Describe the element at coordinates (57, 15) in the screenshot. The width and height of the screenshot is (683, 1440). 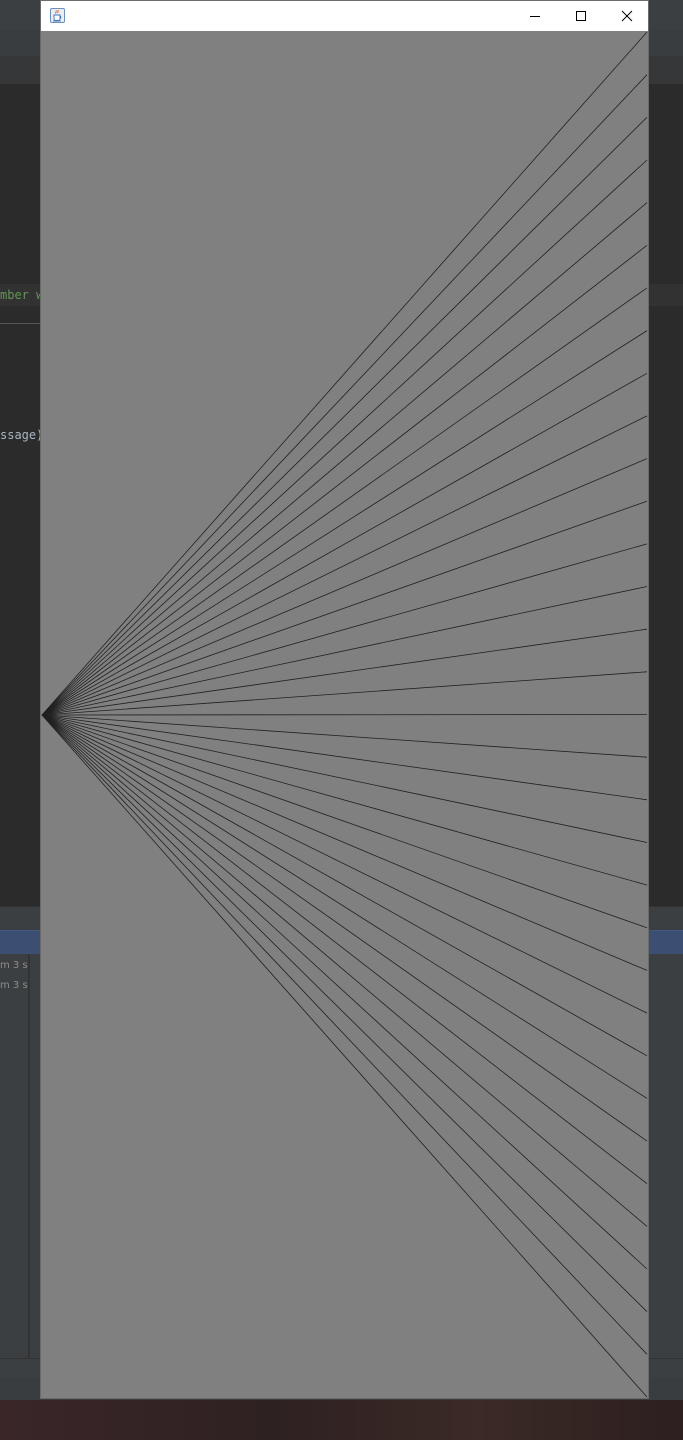
I see `java-cup-icon` at that location.